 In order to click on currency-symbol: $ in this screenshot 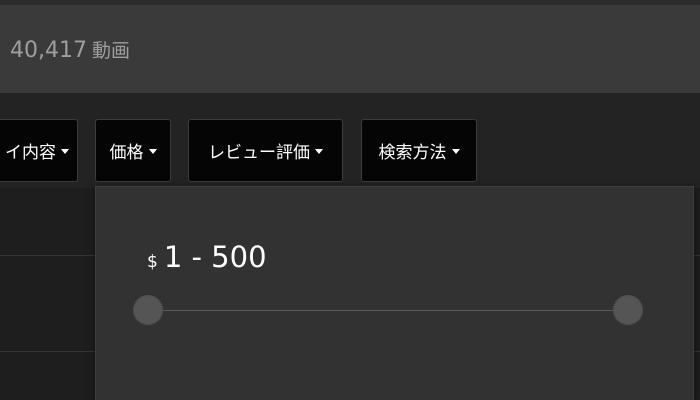, I will do `click(152, 262)`.